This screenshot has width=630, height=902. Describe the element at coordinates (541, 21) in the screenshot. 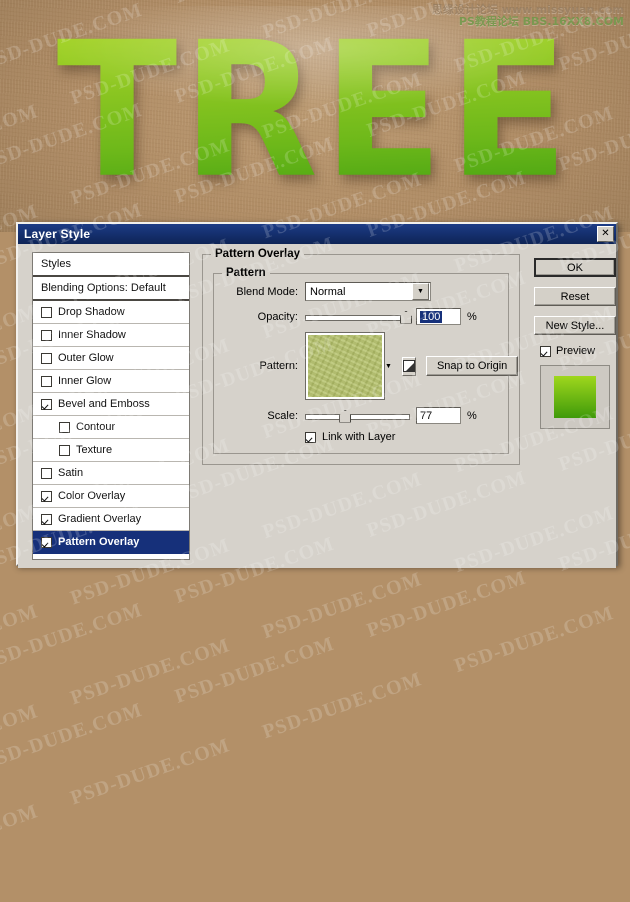

I see `forum-watermark-line2: PS教程论坛 BBS.16XX8.COM` at that location.